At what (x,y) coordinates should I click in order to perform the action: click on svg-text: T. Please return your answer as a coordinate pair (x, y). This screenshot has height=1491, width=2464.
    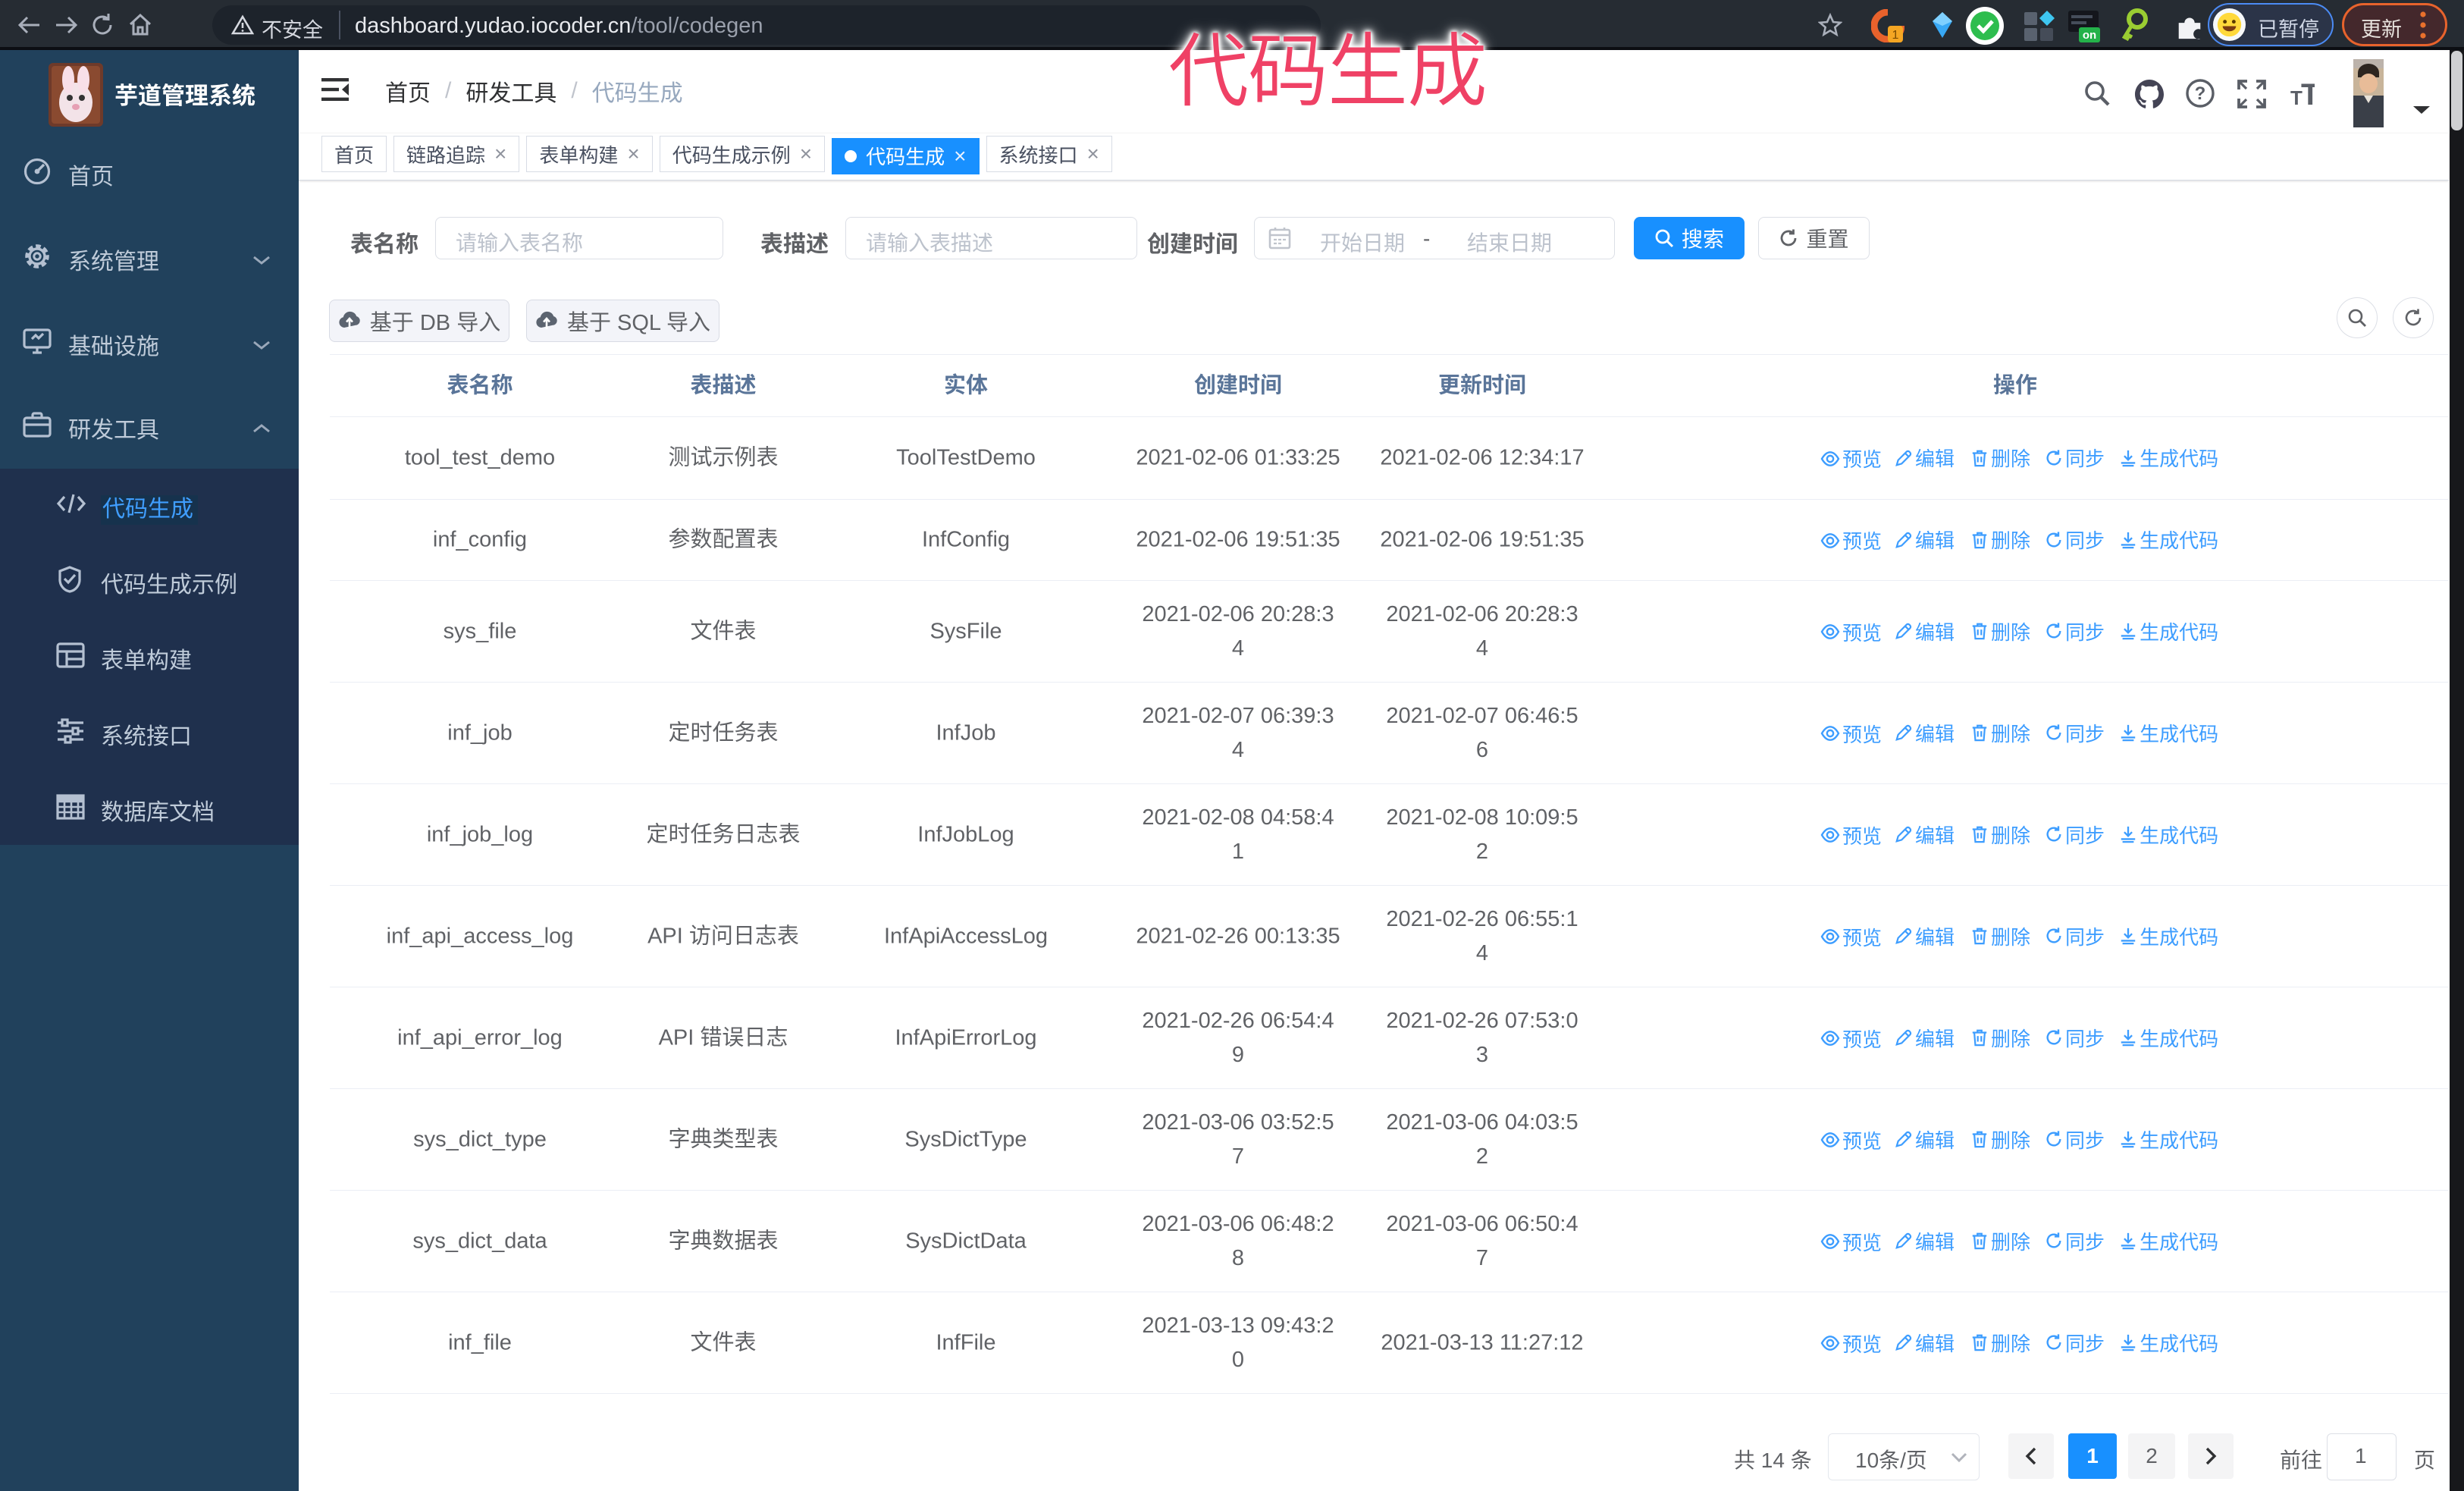
    Looking at the image, I should click on (2308, 94).